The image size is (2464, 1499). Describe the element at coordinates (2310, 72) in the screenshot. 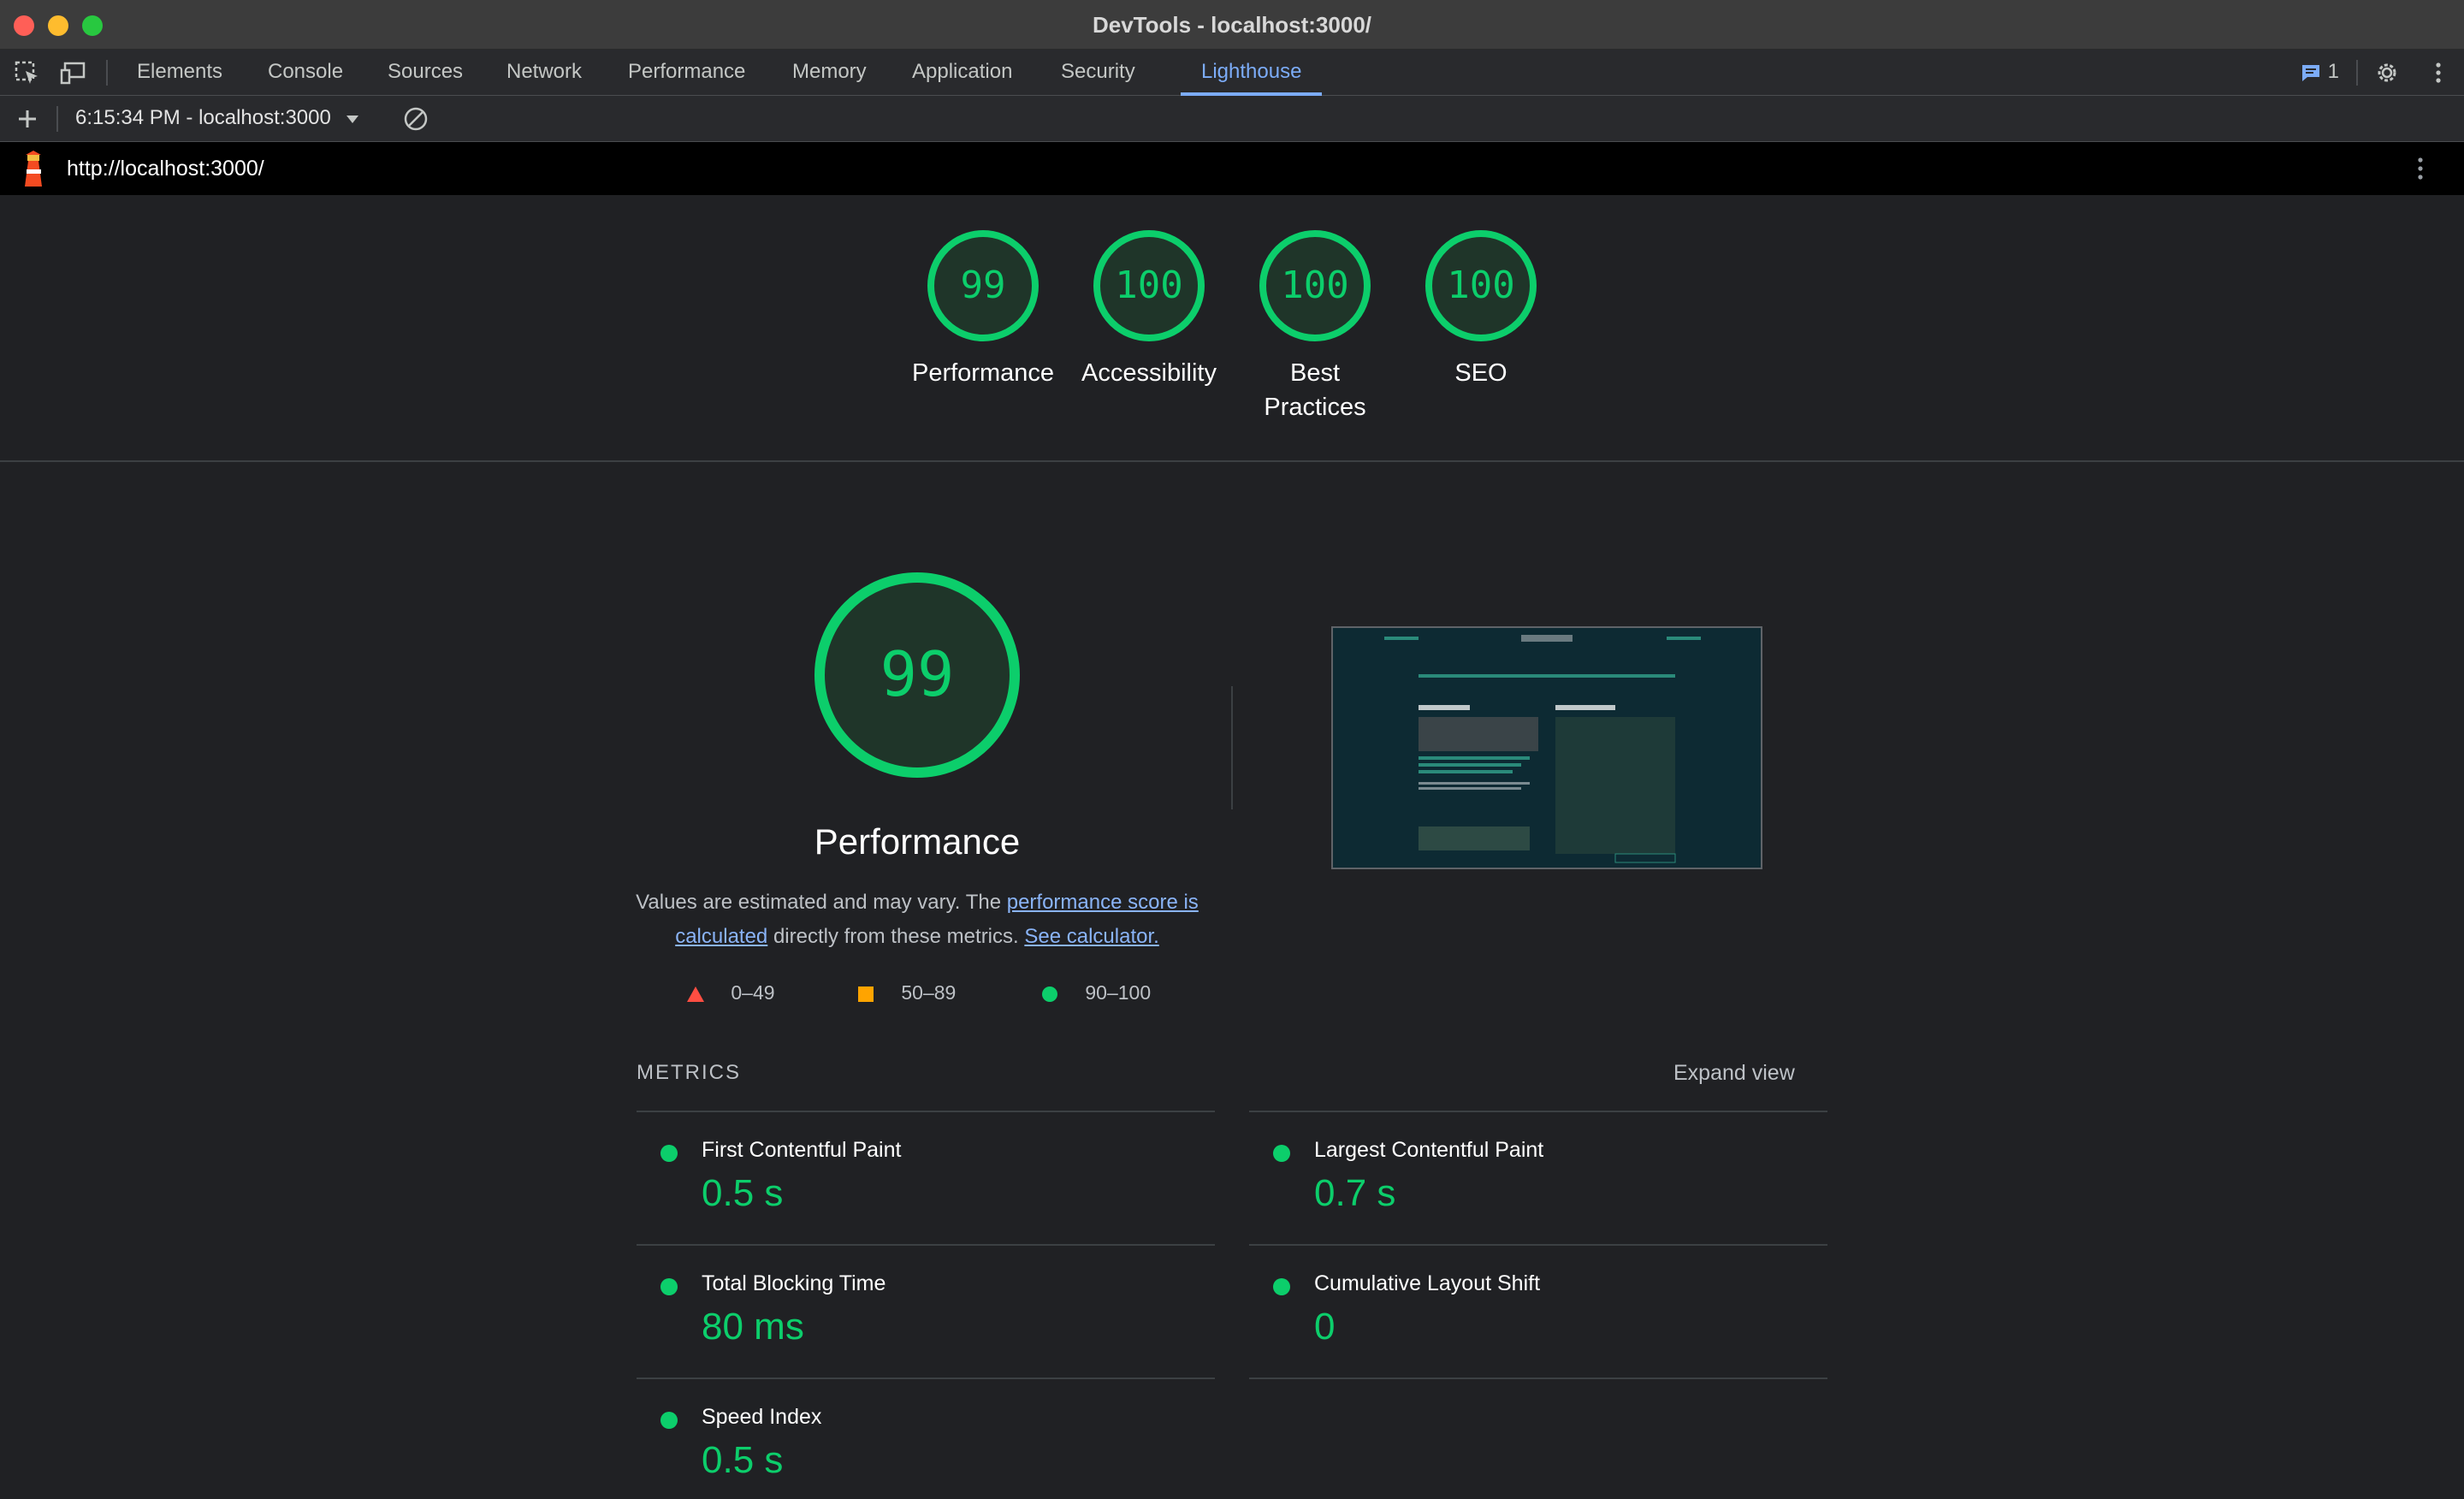

I see `issues-icon` at that location.